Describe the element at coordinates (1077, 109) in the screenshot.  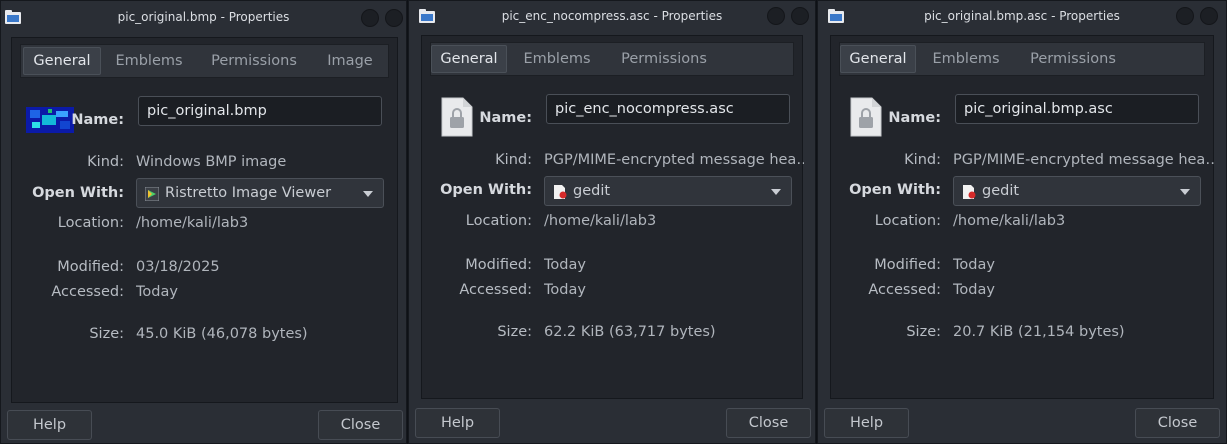
I see `name-field: pic_original.bmp.asc` at that location.